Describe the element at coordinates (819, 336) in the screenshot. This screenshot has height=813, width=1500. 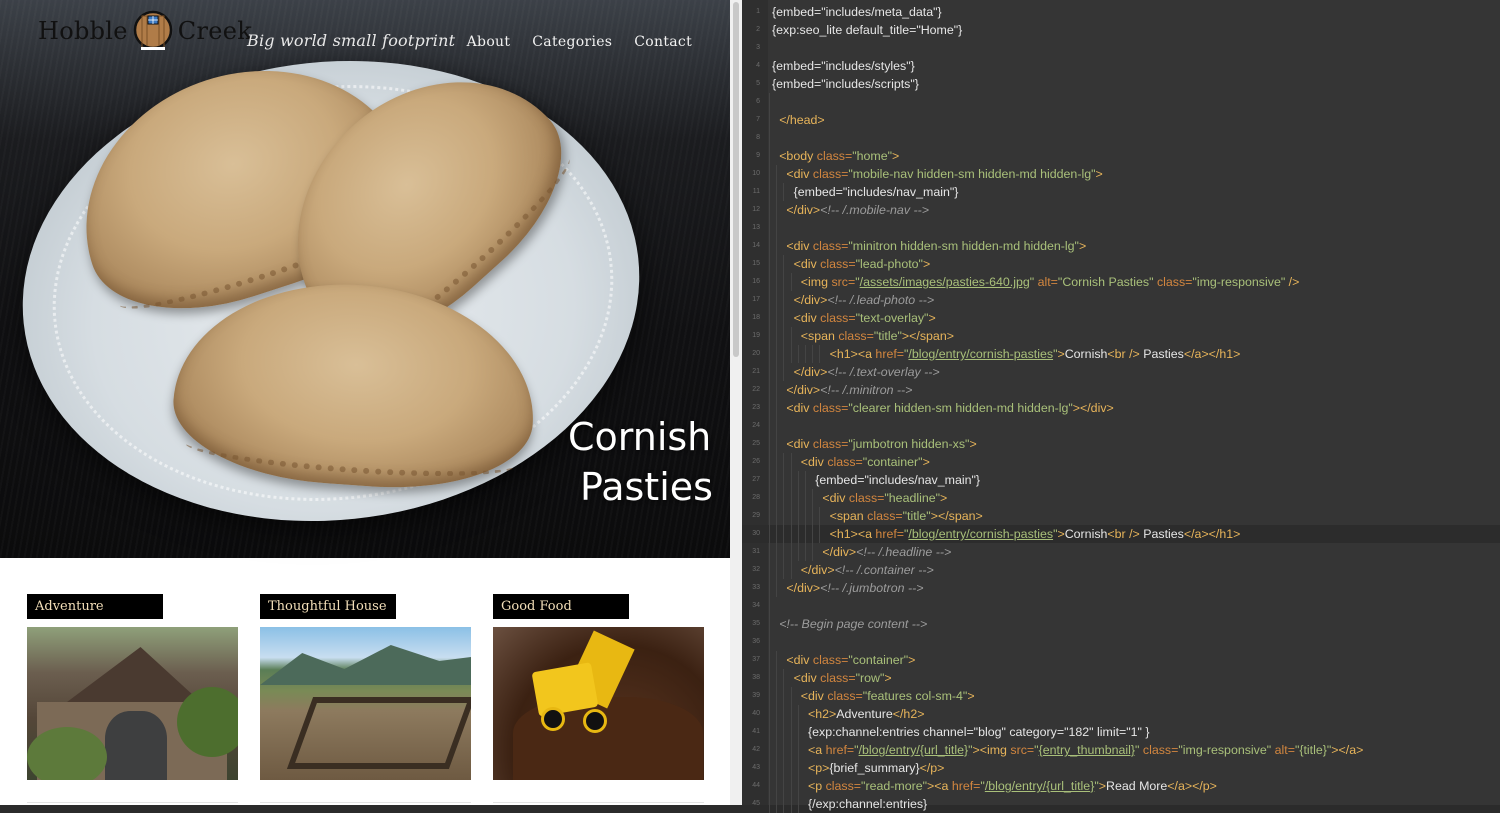
I see `tag-token: <span` at that location.